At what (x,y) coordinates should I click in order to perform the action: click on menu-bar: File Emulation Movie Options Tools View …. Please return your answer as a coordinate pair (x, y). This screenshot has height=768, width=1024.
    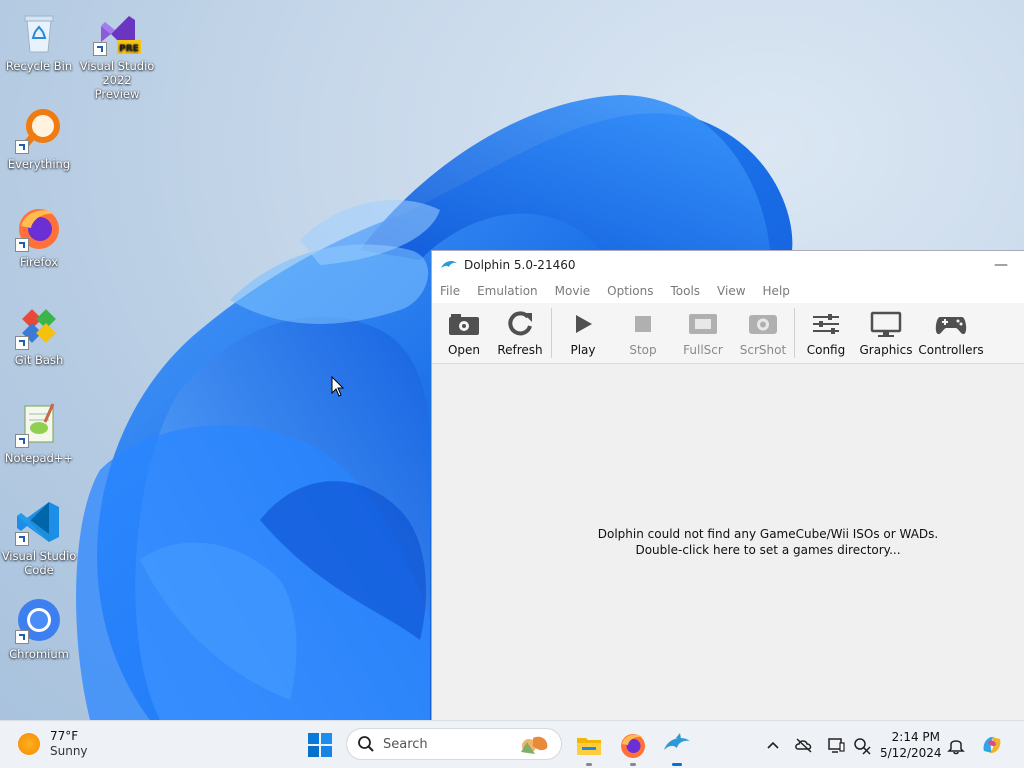
    Looking at the image, I should click on (728, 291).